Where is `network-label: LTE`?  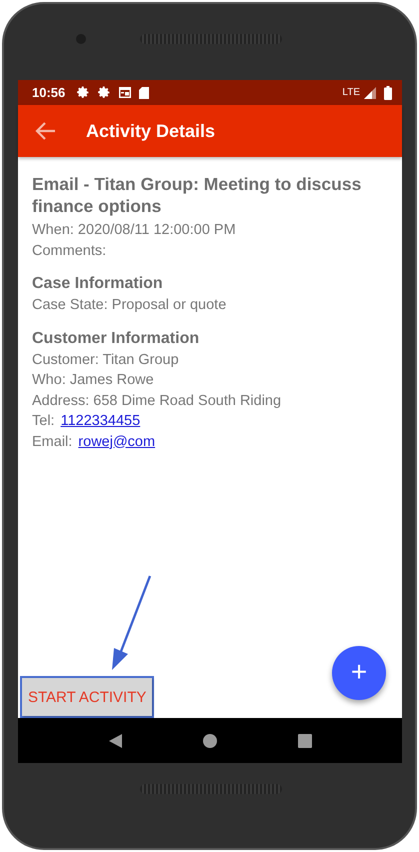 network-label: LTE is located at coordinates (351, 92).